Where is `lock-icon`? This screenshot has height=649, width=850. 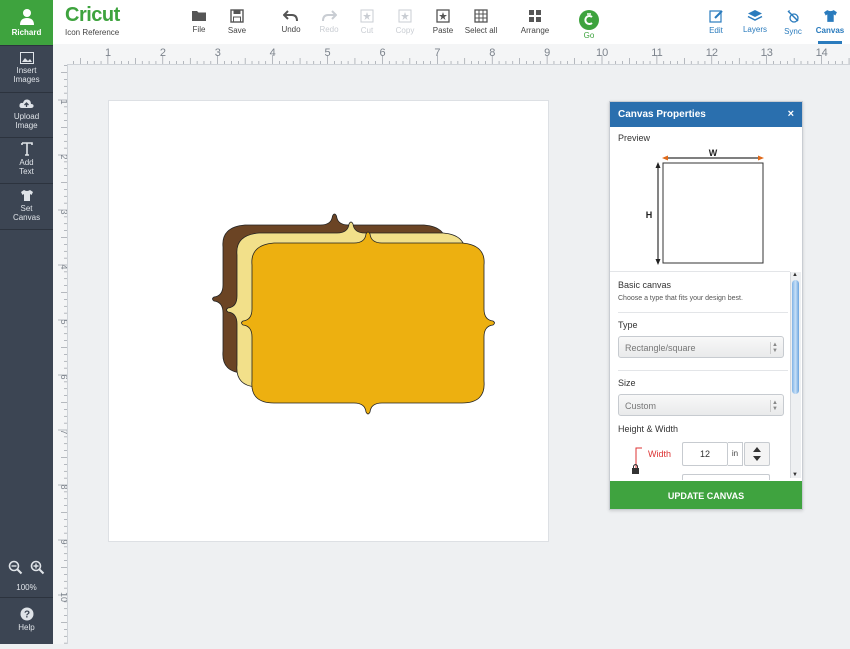
lock-icon is located at coordinates (635, 471).